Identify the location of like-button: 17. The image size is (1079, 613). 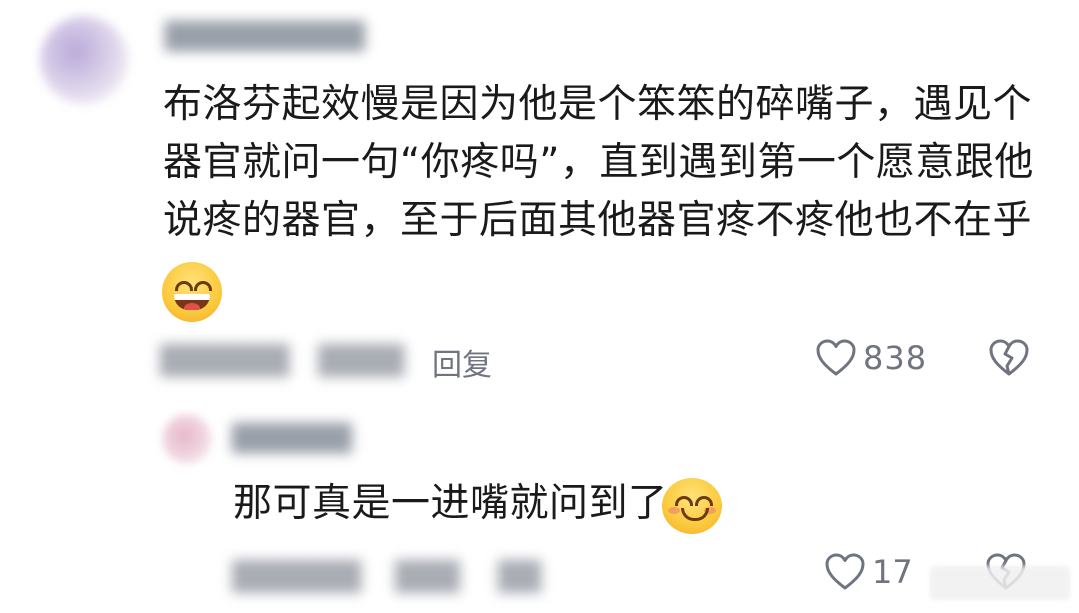
(868, 572).